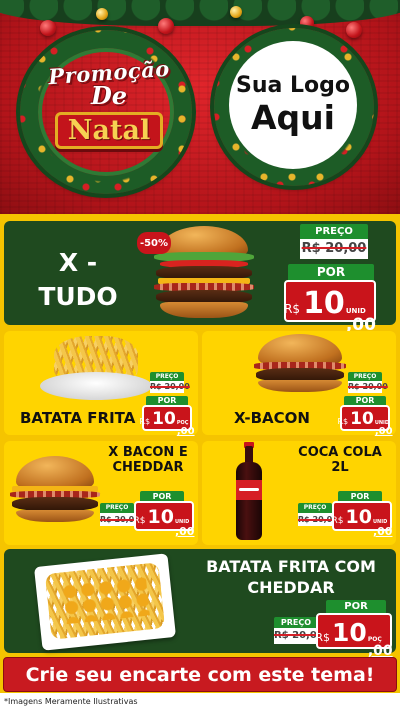  I want to click on cheddar-fries-image, so click(105, 602).